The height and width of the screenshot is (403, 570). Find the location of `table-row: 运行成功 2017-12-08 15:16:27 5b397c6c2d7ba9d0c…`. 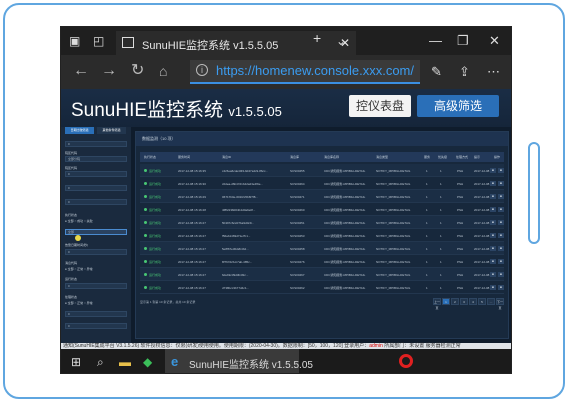

table-row: 运行成功 2017-12-08 15:16:27 5b397c6c2d7ba9d0c… is located at coordinates (322, 222).